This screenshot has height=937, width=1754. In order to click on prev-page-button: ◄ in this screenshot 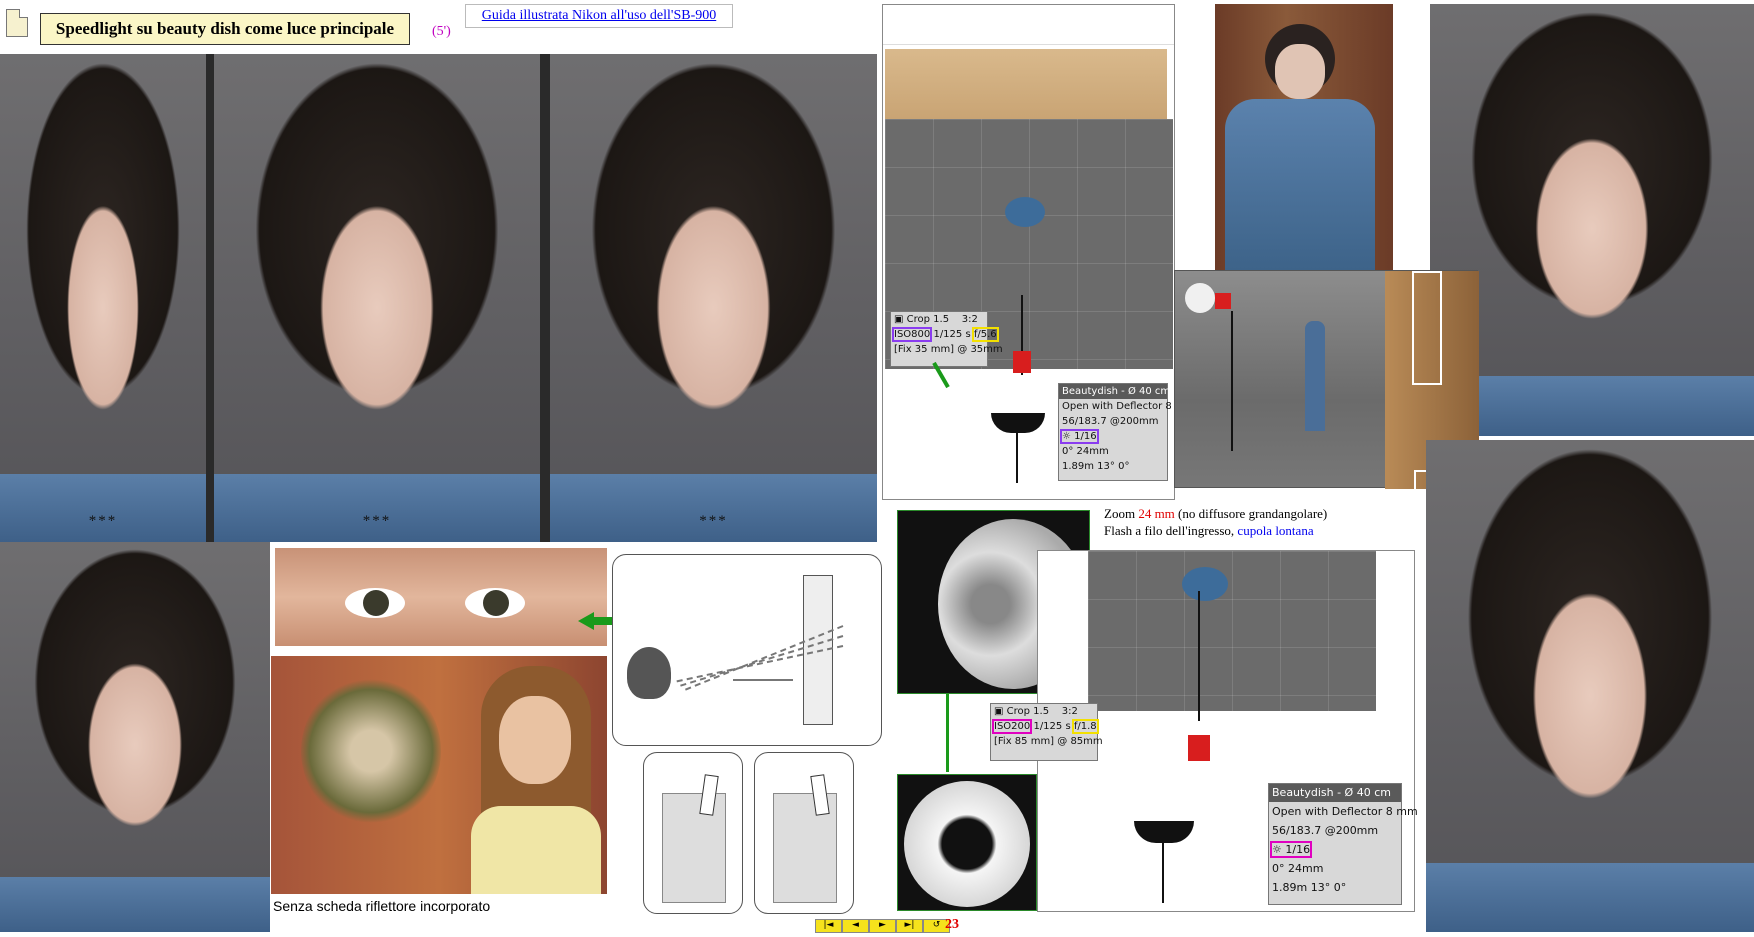, I will do `click(855, 926)`.